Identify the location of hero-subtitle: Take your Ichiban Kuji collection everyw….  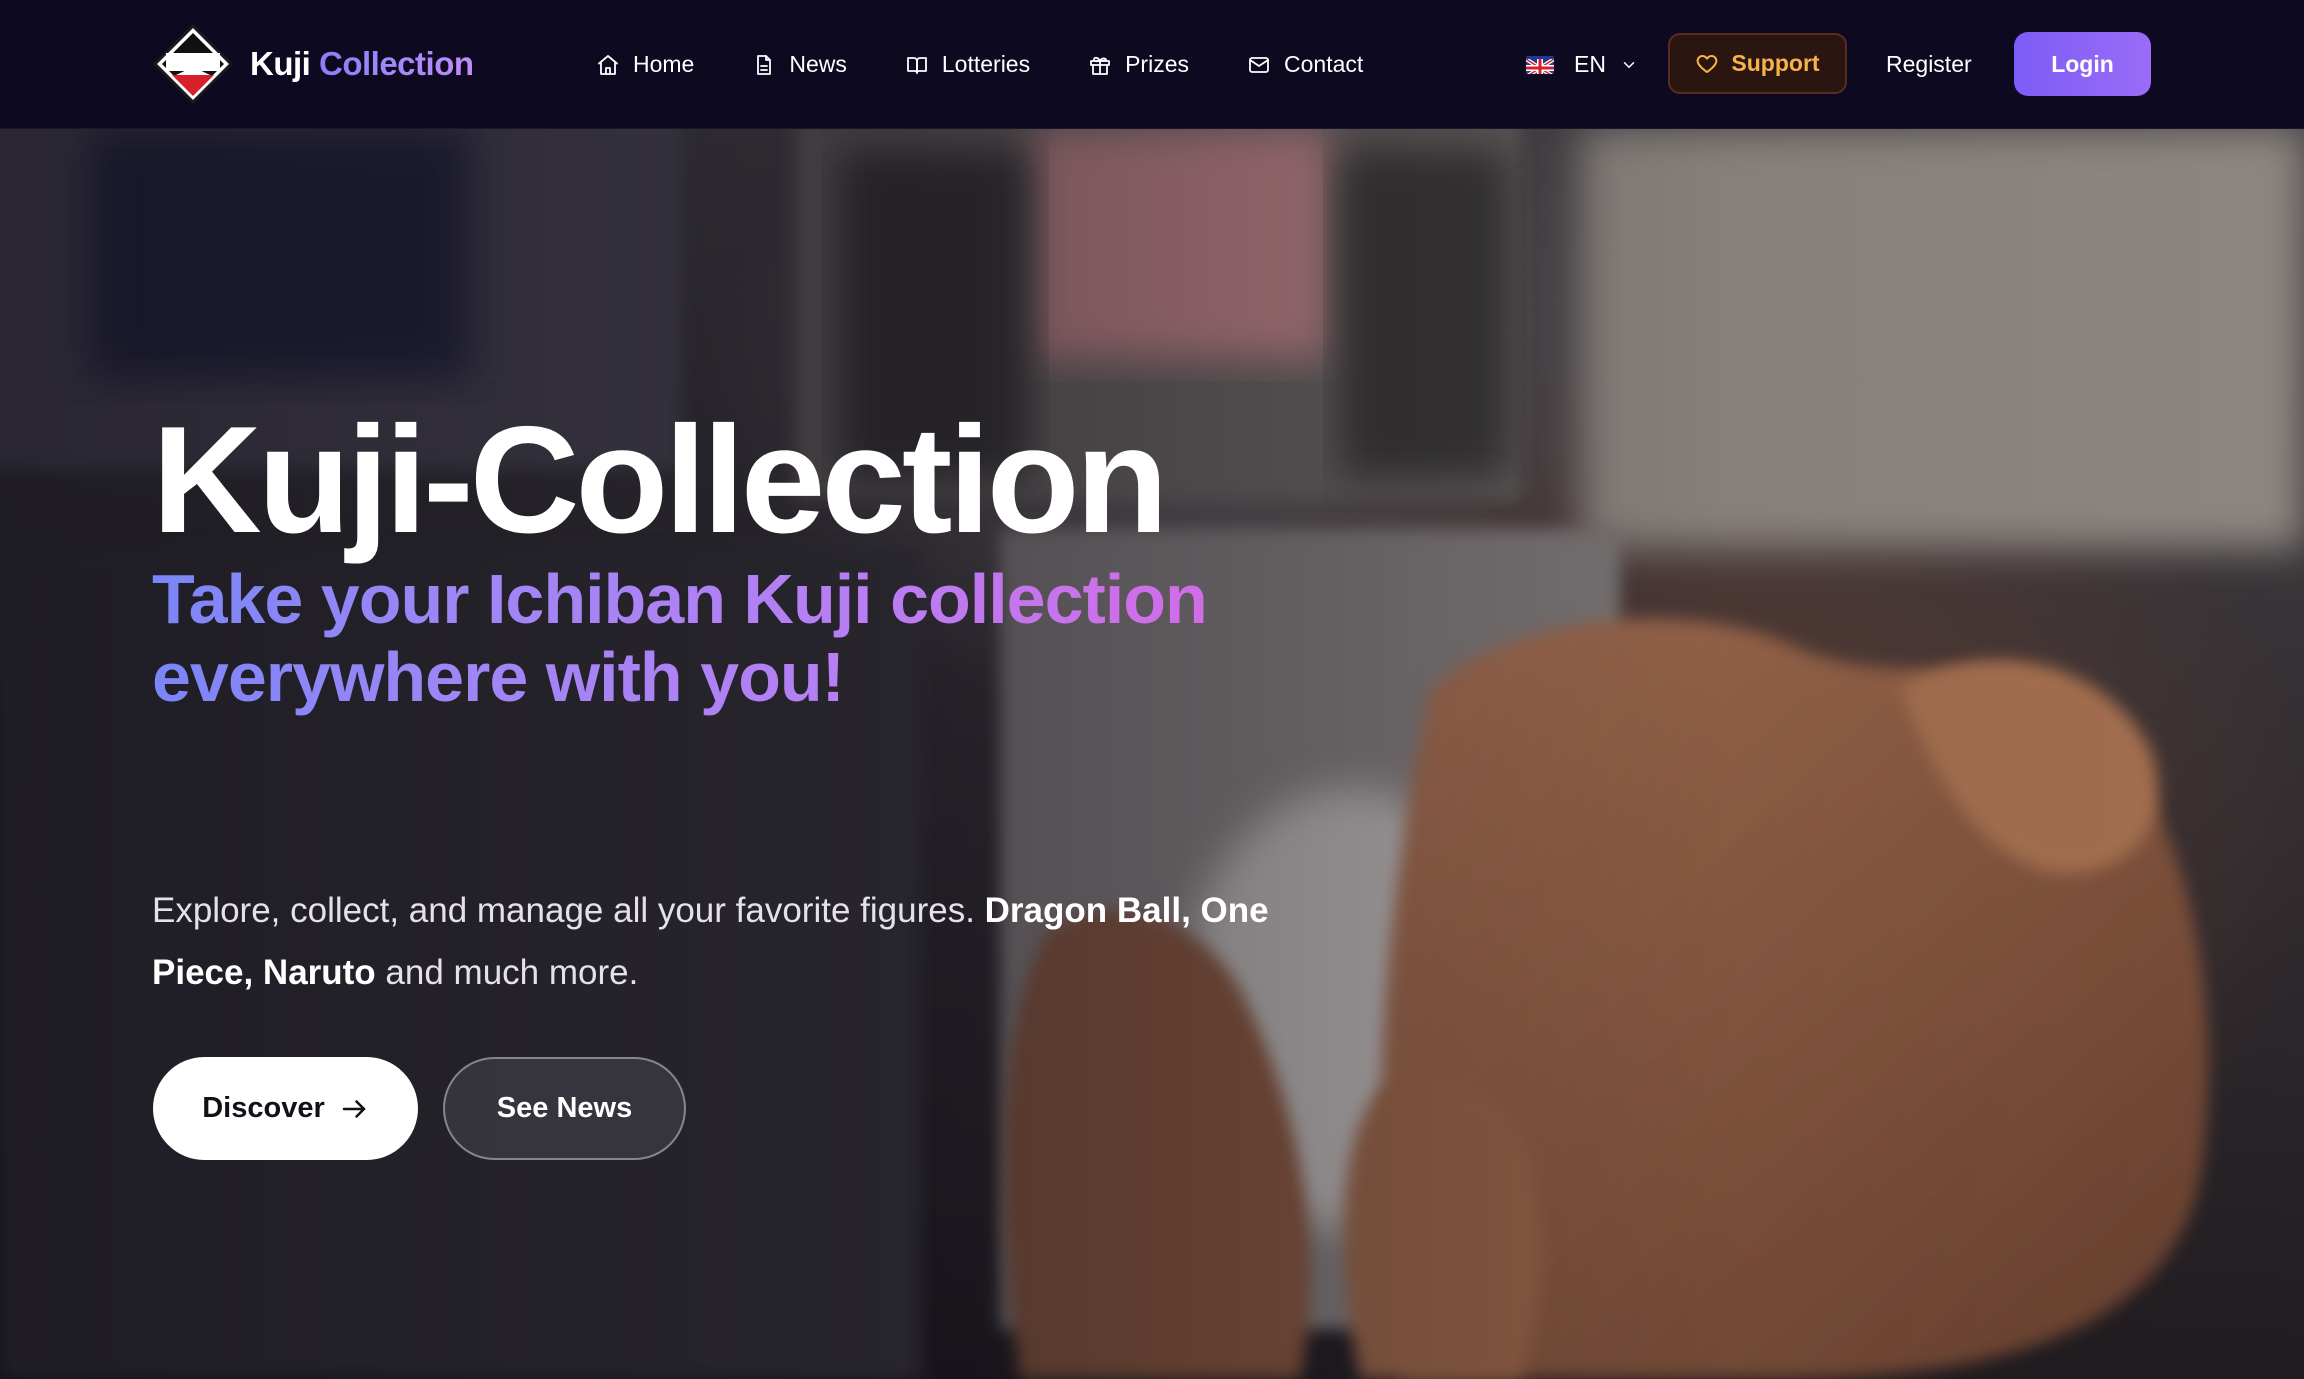
(777, 638).